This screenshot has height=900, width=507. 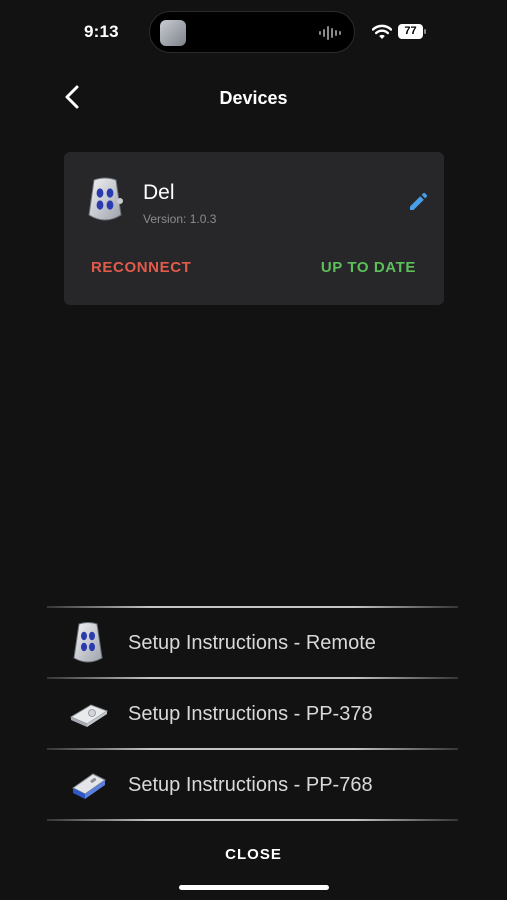 I want to click on battery-level: 77, so click(x=410, y=31).